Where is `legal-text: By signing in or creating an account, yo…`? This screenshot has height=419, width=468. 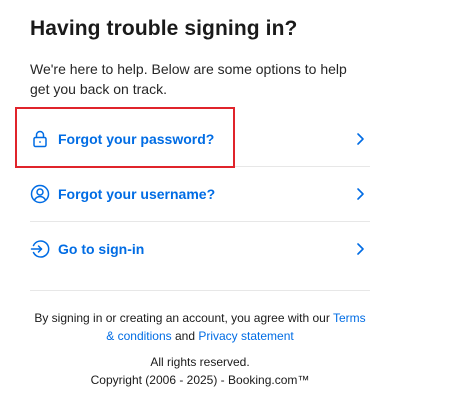 legal-text: By signing in or creating an account, yo… is located at coordinates (200, 327).